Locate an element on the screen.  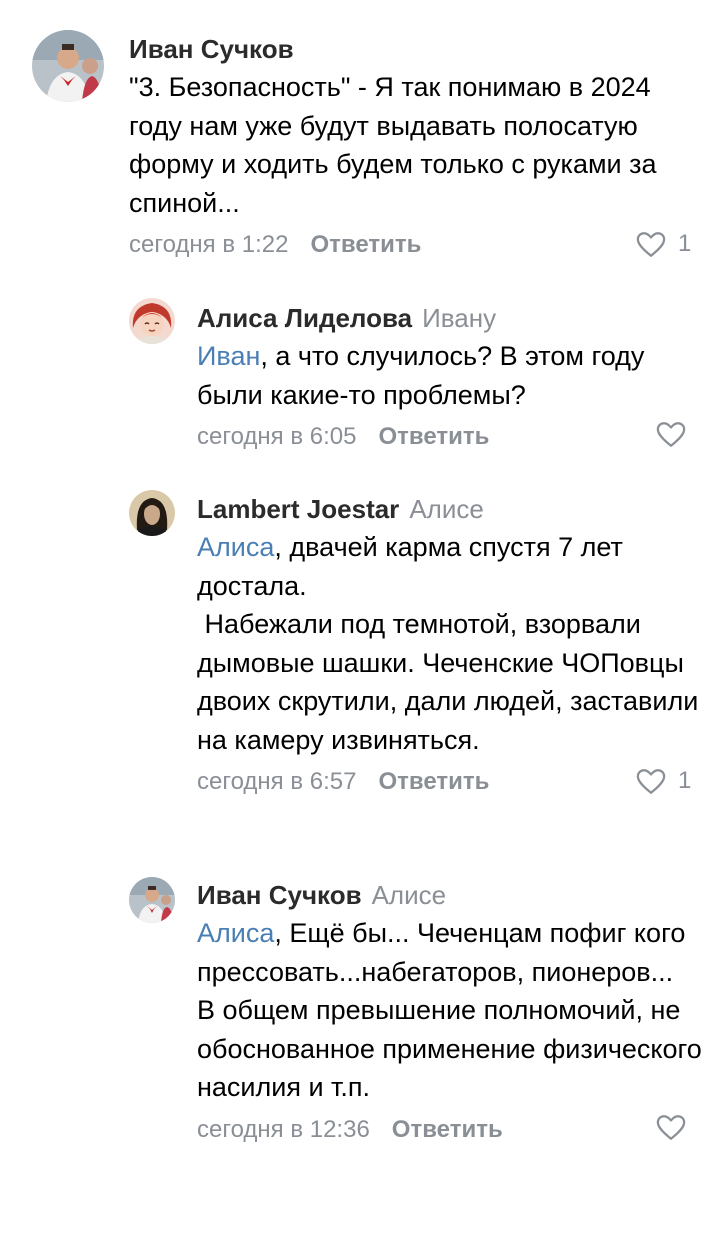
author-line: Иван Сучков is located at coordinates (414, 49).